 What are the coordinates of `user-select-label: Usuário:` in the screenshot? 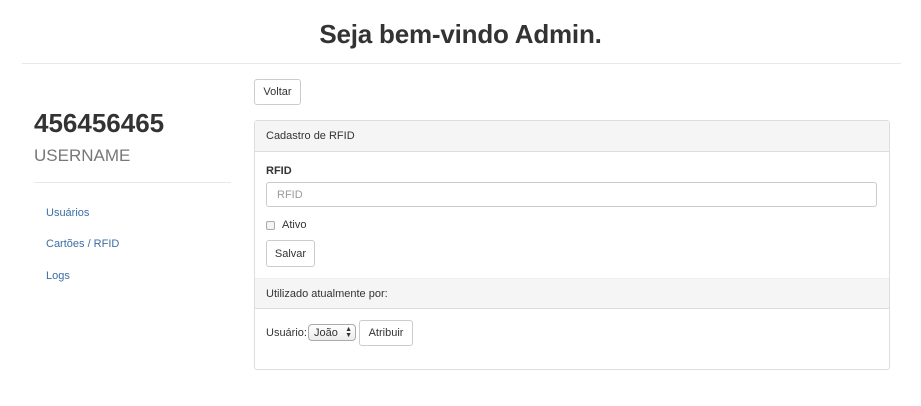 It's located at (286, 333).